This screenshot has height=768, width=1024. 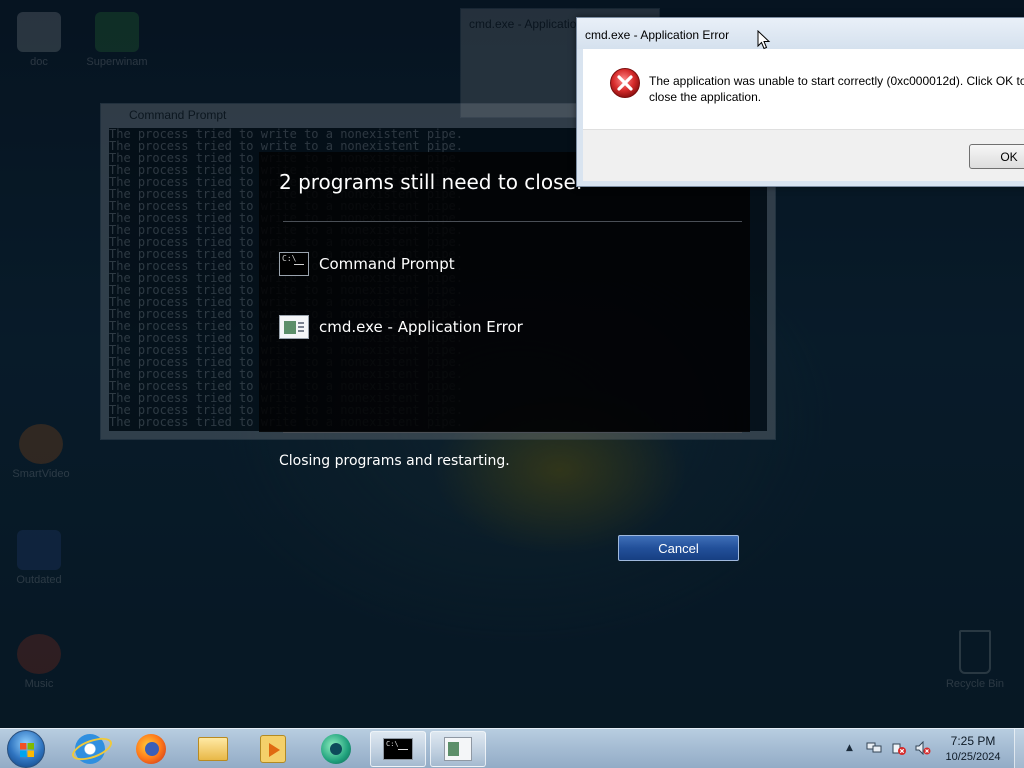 I want to click on taskbar-firefox, so click(x=151, y=749).